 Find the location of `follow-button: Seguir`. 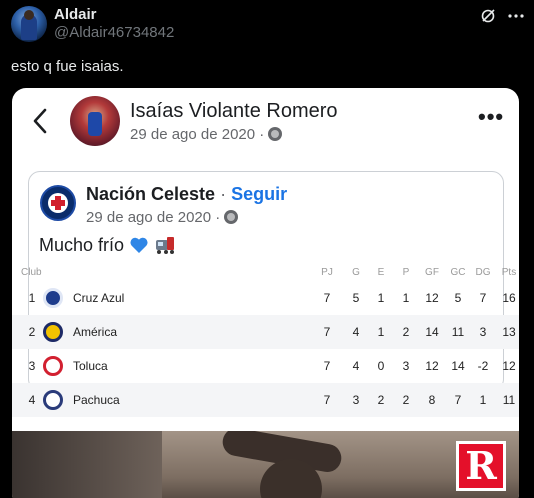

follow-button: Seguir is located at coordinates (259, 194).